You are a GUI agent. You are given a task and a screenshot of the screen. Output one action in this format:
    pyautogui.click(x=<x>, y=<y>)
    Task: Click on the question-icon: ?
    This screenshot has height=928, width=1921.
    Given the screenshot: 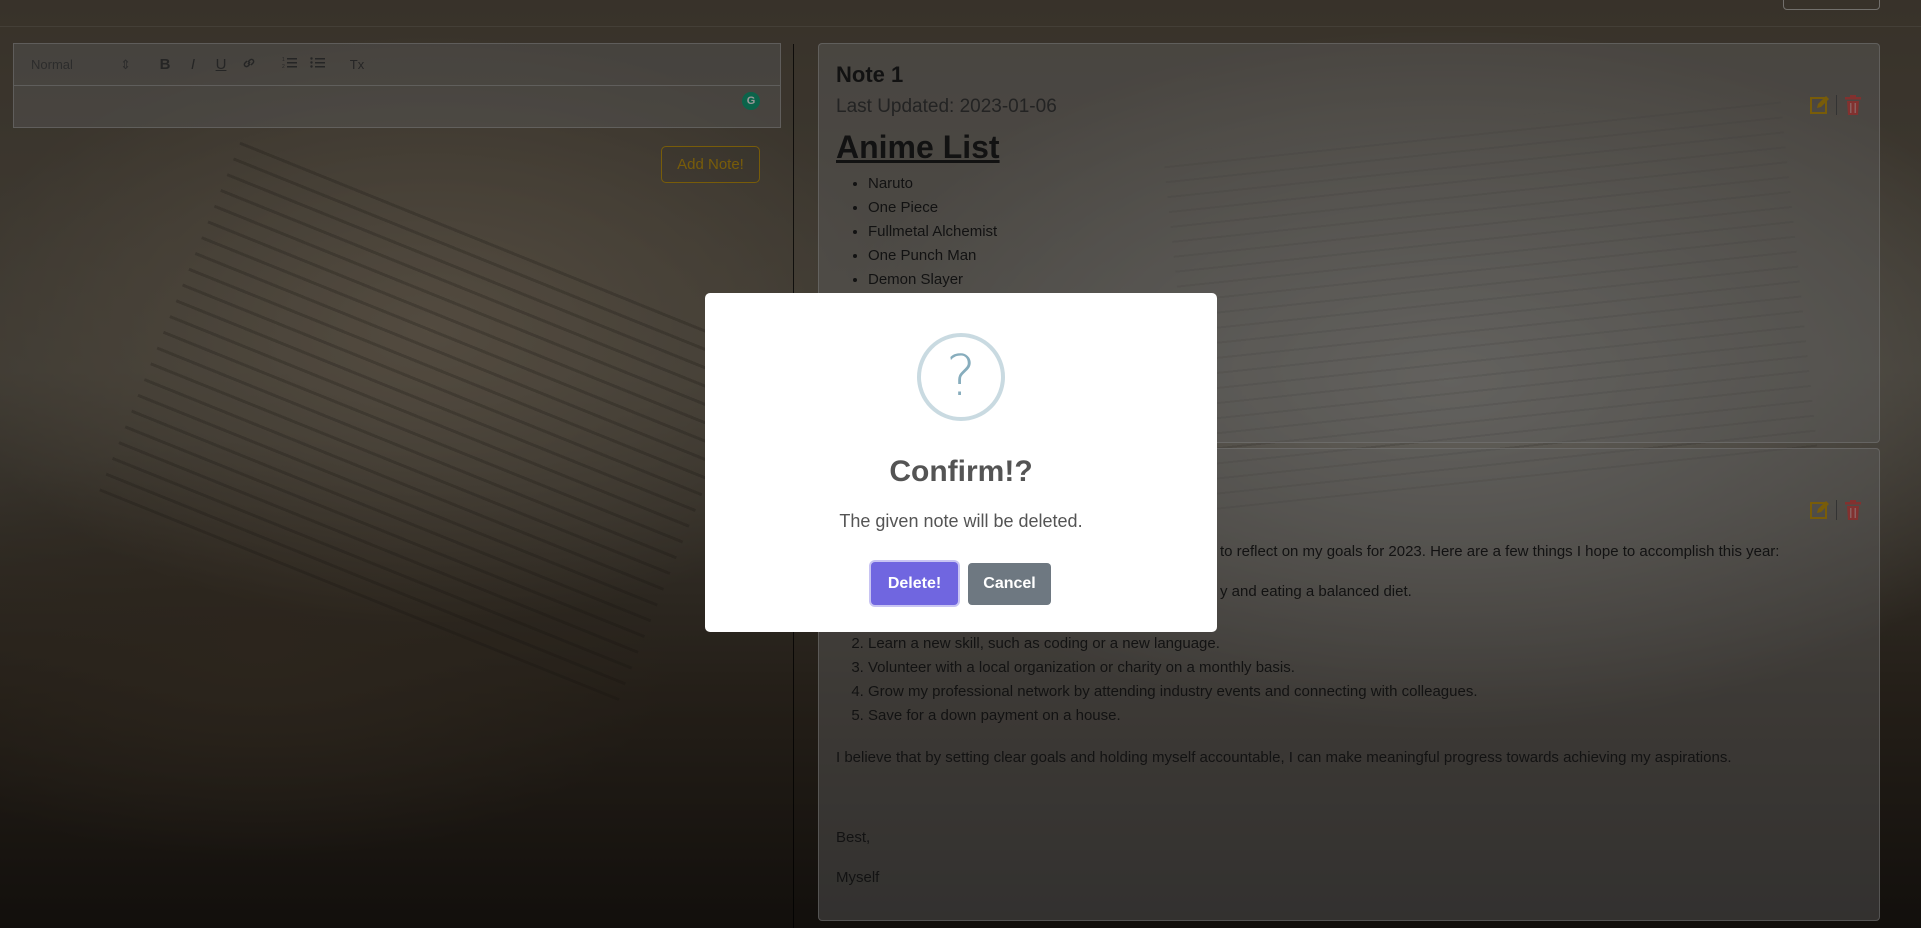 What is the action you would take?
    pyautogui.click(x=961, y=377)
    